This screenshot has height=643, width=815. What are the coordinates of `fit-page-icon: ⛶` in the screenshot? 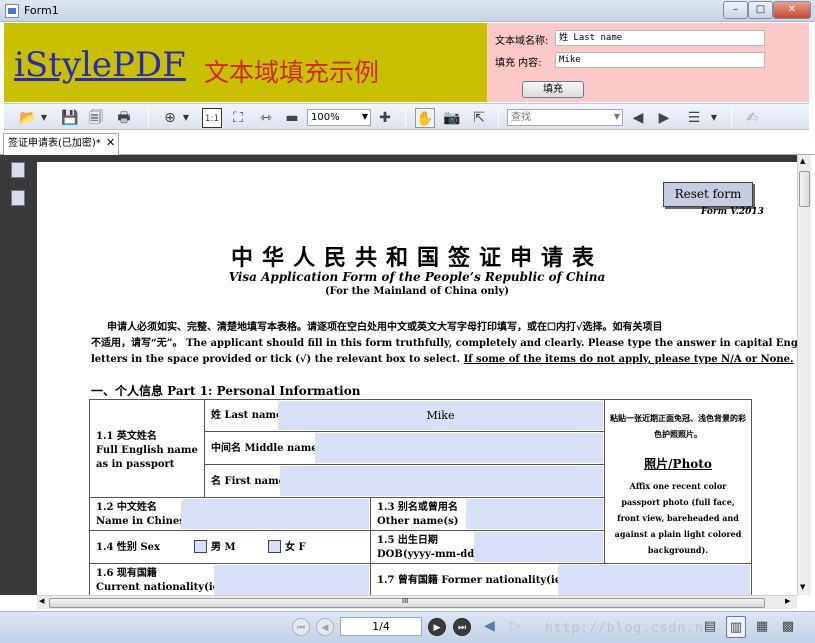 It's located at (238, 118).